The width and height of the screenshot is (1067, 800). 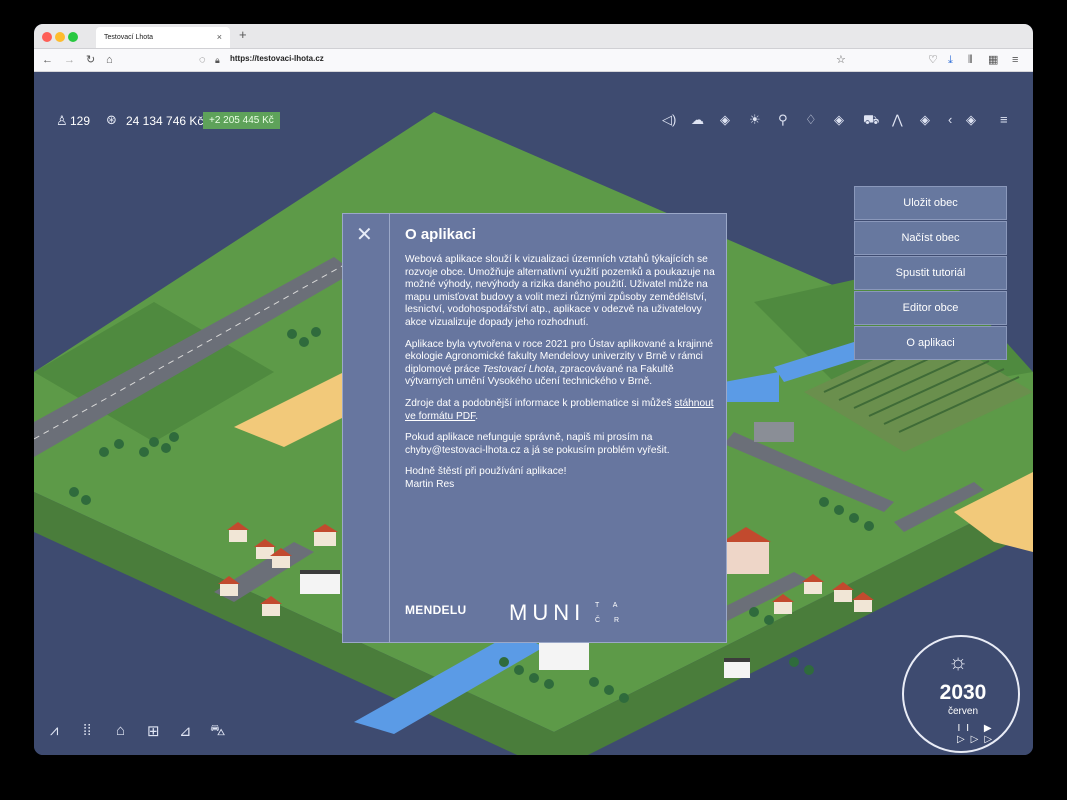 What do you see at coordinates (69, 60) in the screenshot?
I see `forward-icon: →` at bounding box center [69, 60].